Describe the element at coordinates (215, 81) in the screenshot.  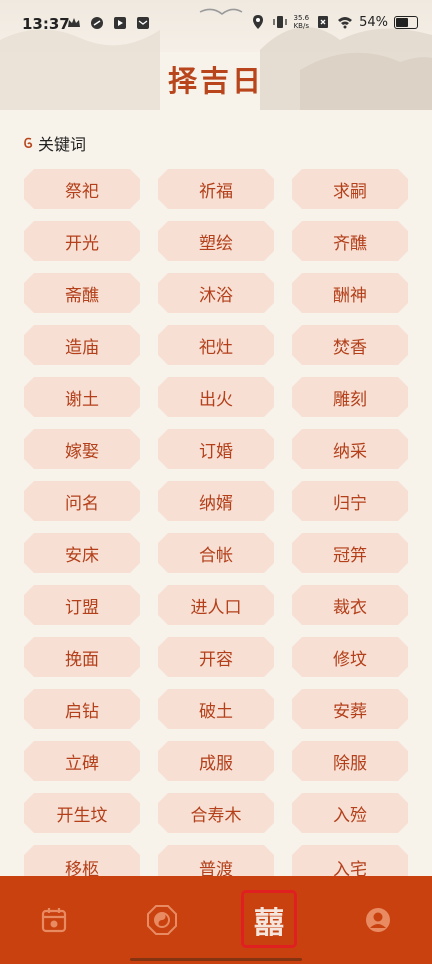
I see `page-title: 择吉日` at that location.